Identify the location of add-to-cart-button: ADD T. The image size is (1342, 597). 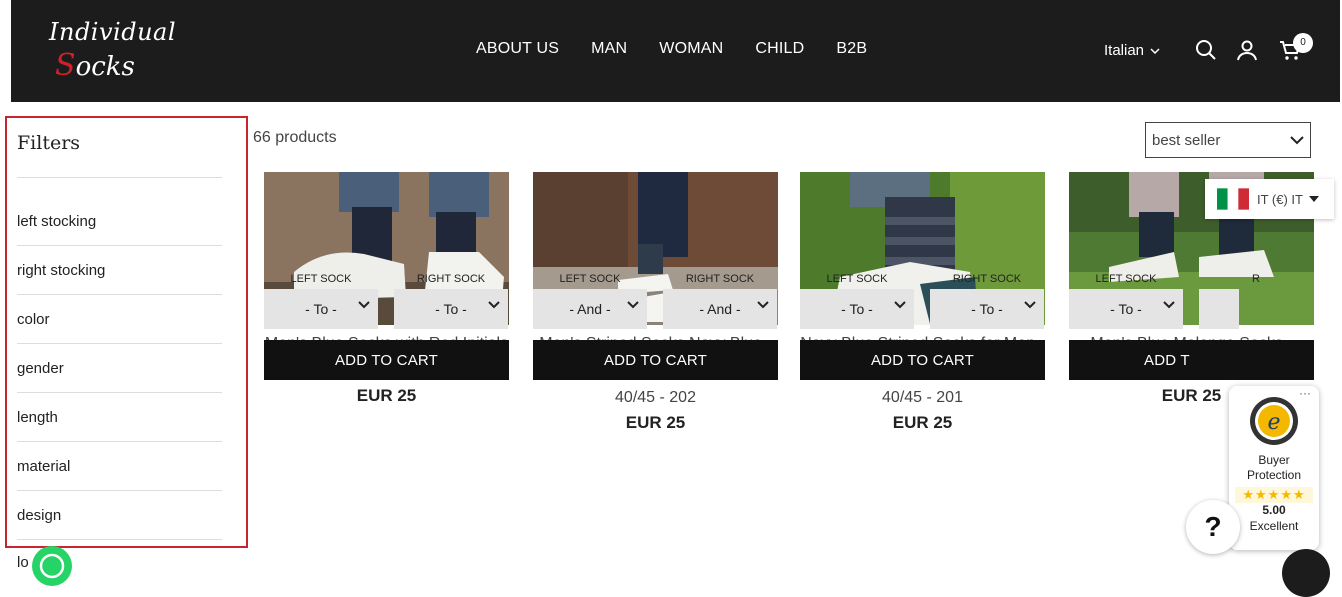
(1191, 360).